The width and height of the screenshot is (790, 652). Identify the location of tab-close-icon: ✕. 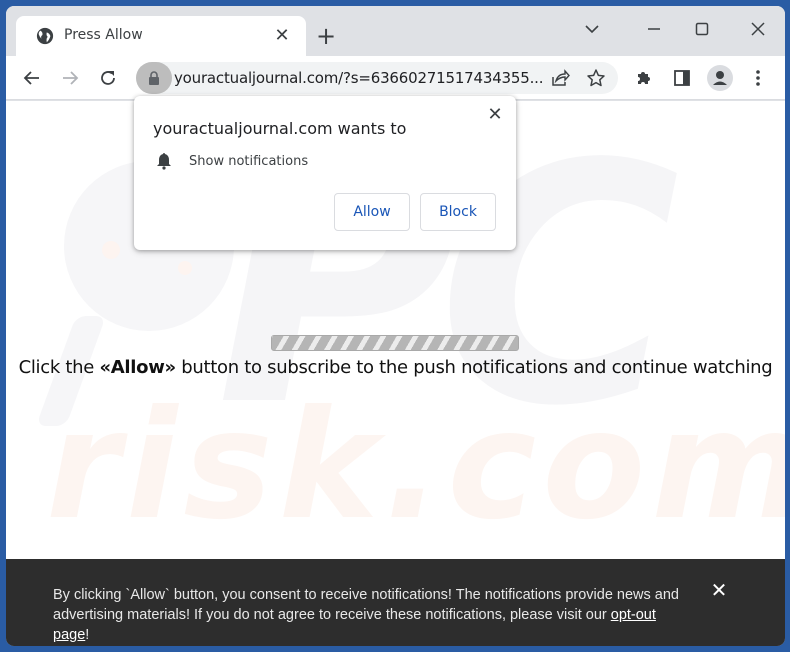
(282, 36).